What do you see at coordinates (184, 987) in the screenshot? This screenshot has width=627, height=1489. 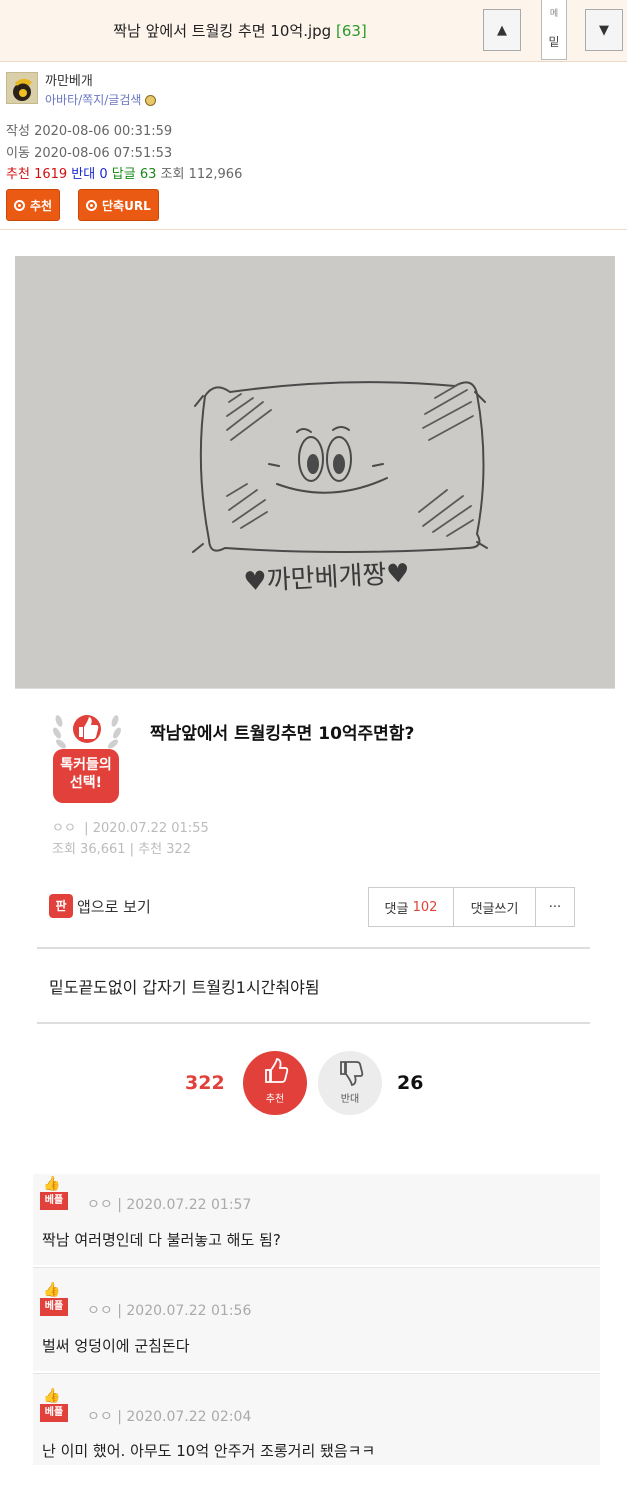 I see `screenshot-body: 밑도끝도없이 갑자기 트월킹1시간춰야됨` at bounding box center [184, 987].